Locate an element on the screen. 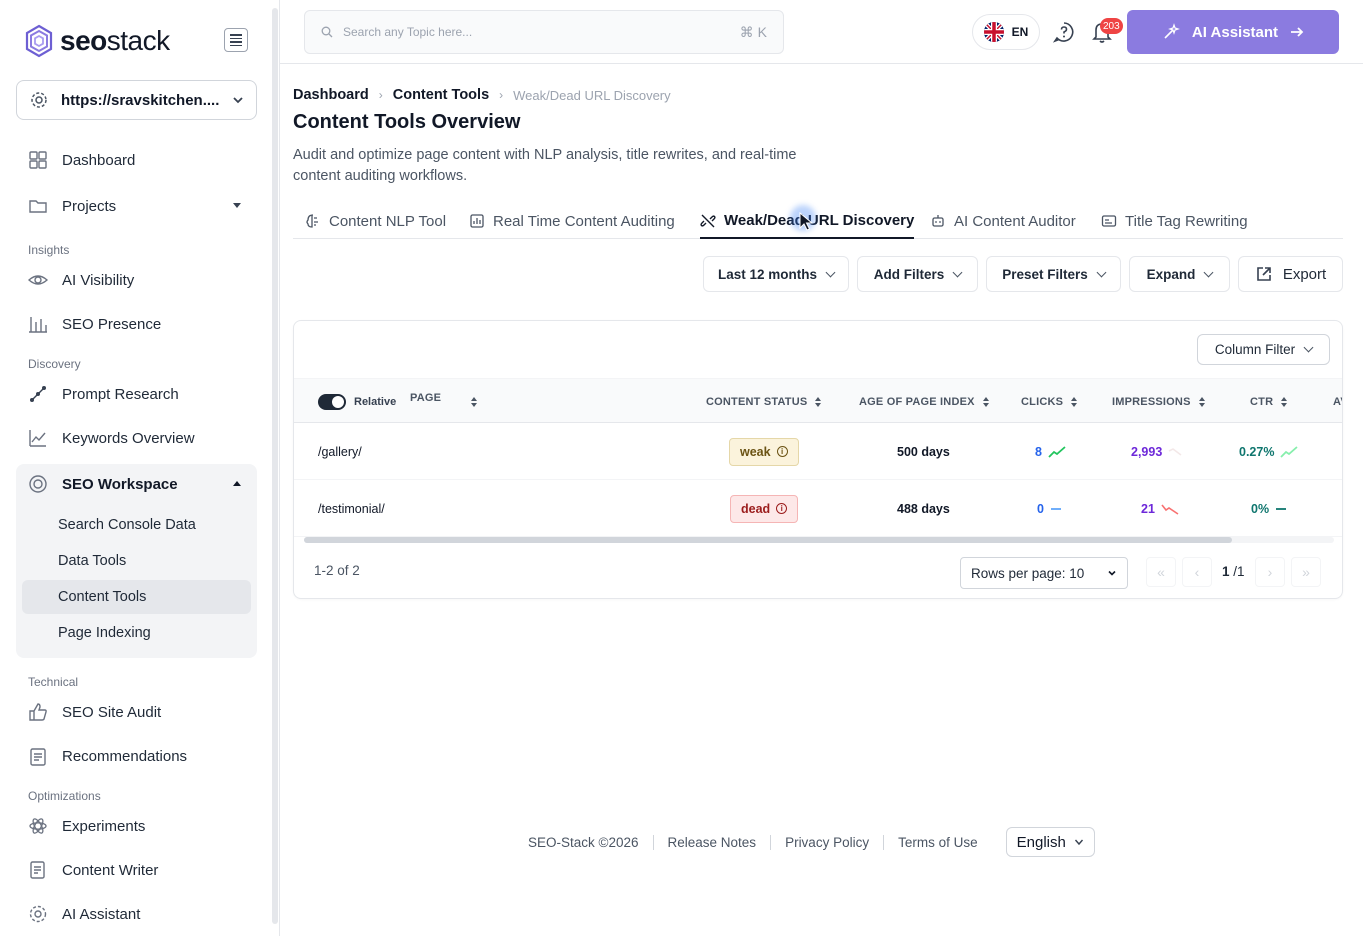 The height and width of the screenshot is (936, 1363). column-header-age: AGE OF PAGE INDEX is located at coordinates (924, 401).